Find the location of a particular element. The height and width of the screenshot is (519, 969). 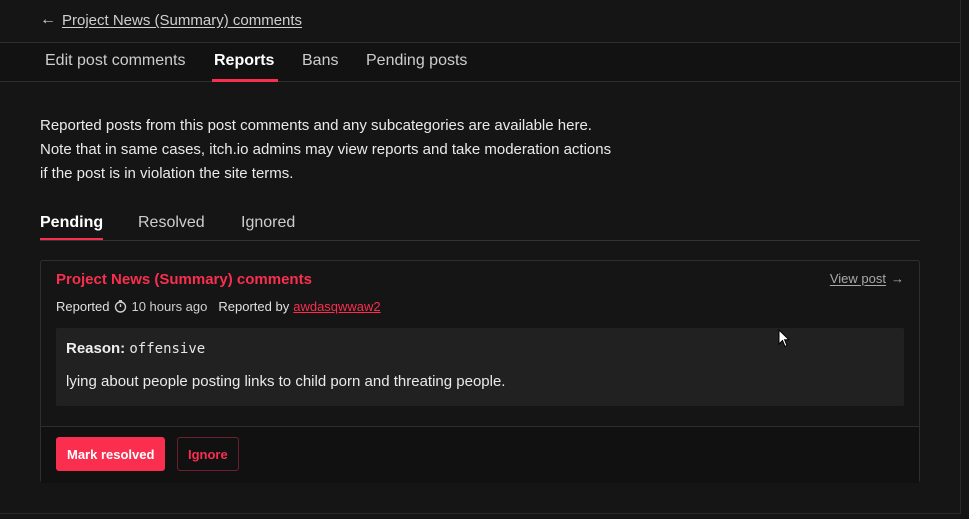

ignore-button: Ignore is located at coordinates (208, 454).